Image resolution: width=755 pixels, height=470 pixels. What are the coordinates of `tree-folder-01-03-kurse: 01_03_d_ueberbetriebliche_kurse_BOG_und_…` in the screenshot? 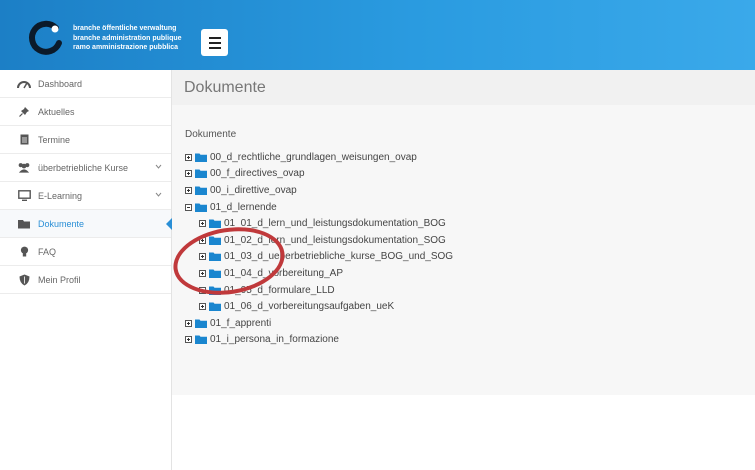 It's located at (470, 257).